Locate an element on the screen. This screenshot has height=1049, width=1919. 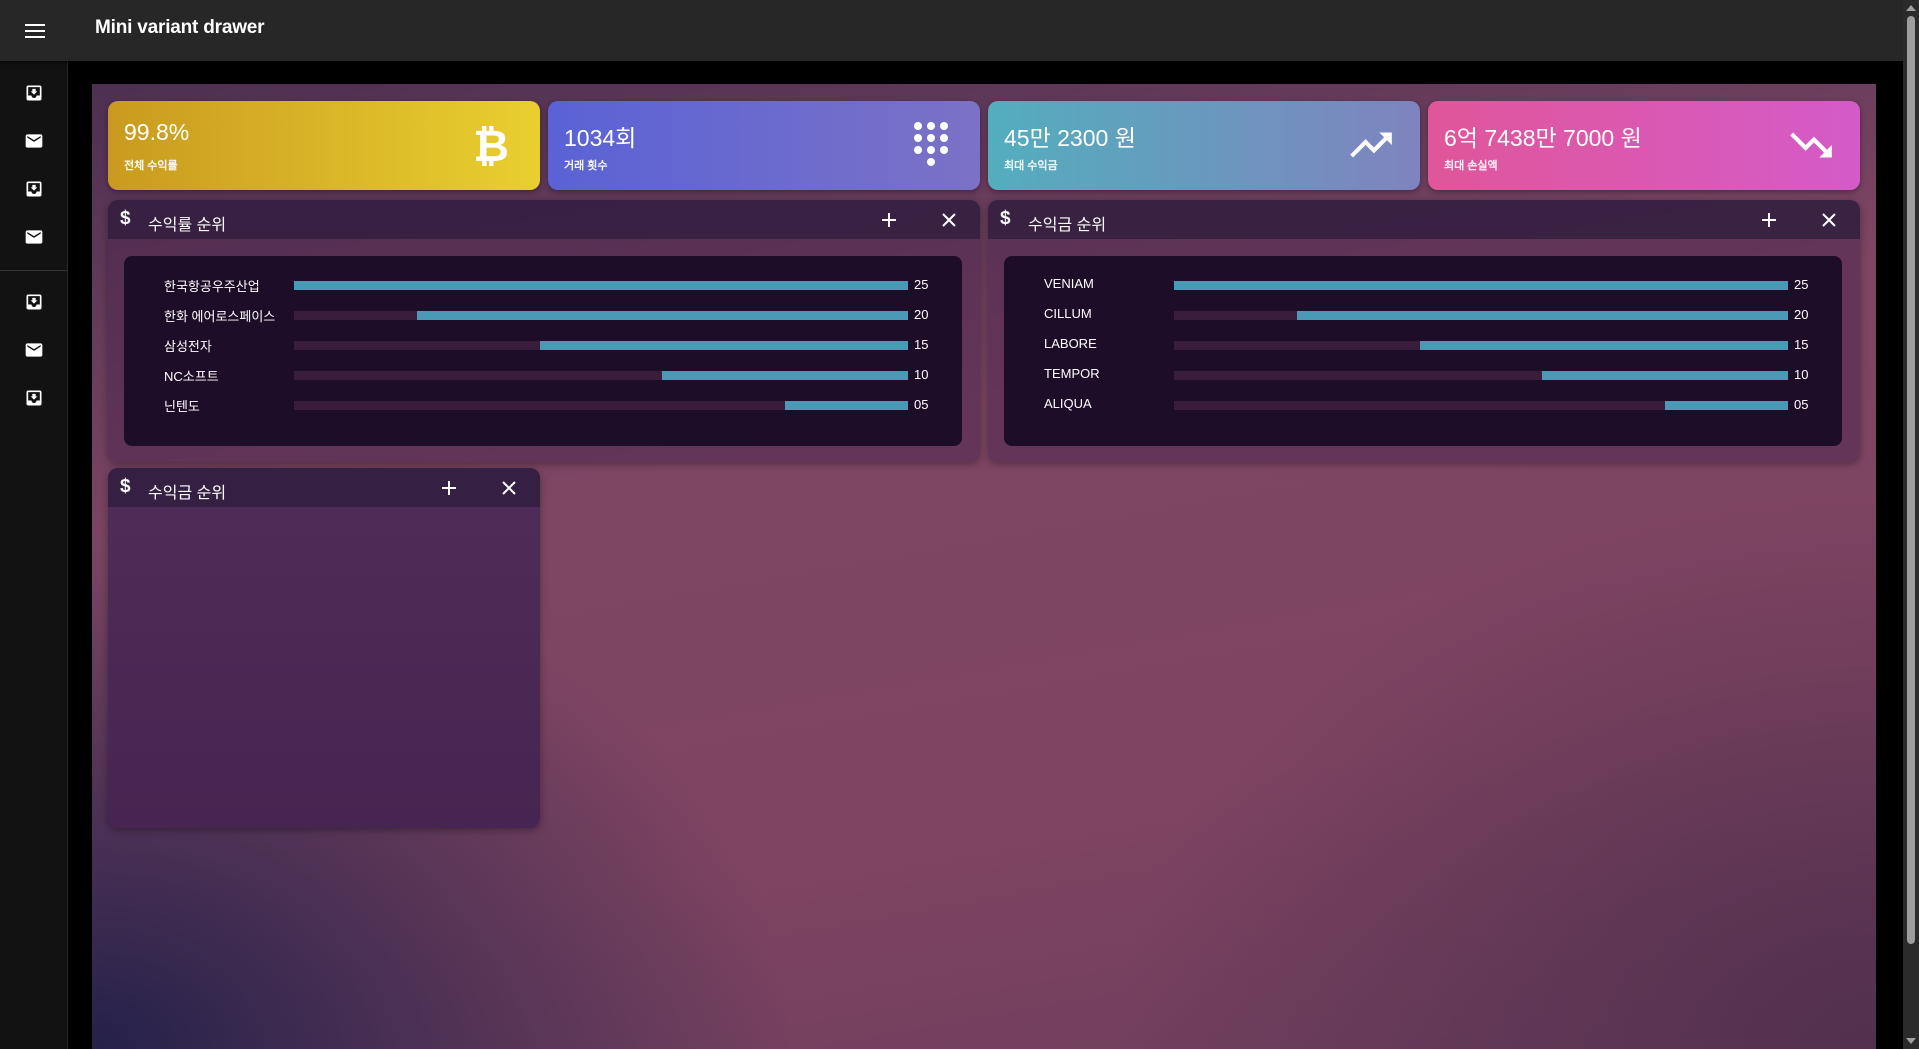
scroll-thumb is located at coordinates (1911, 480).